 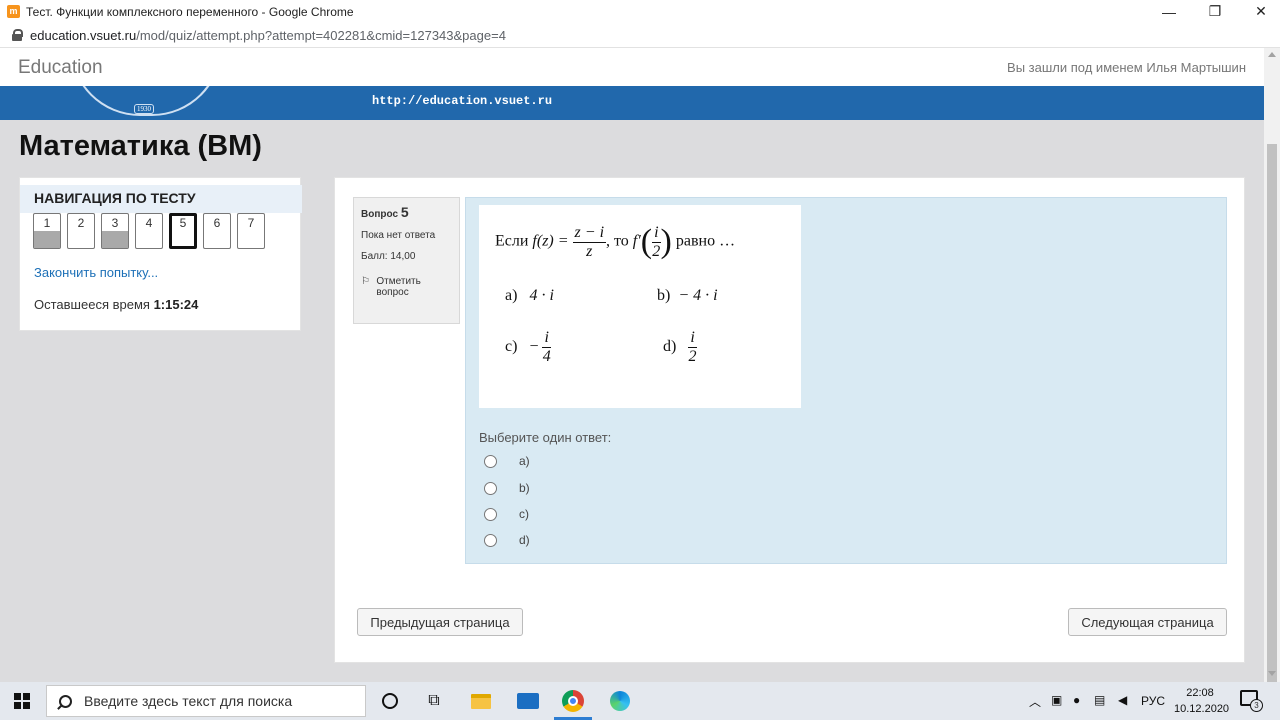 I want to click on quiz-nav-button-5: 5, so click(x=183, y=231).